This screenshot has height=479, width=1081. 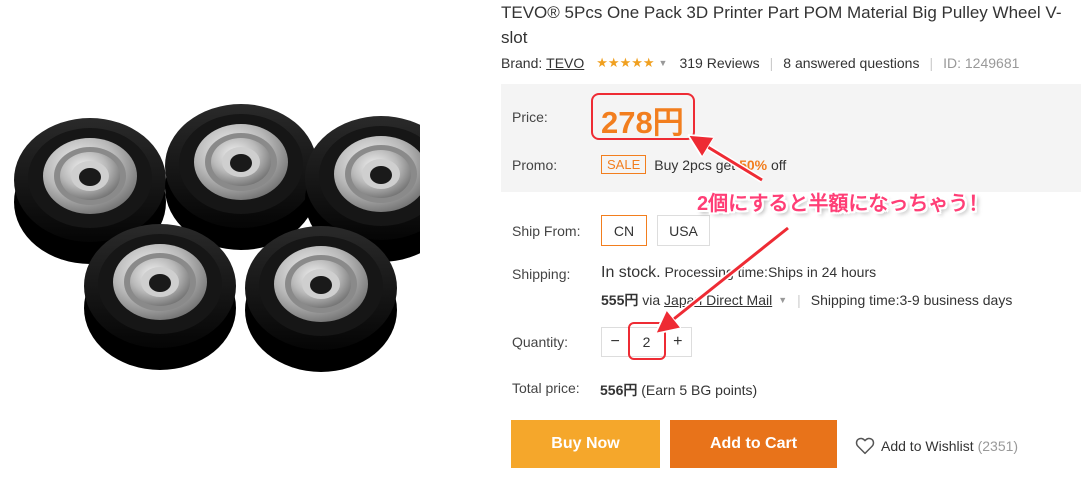 I want to click on arrow-to-quantity, so click(x=724, y=278).